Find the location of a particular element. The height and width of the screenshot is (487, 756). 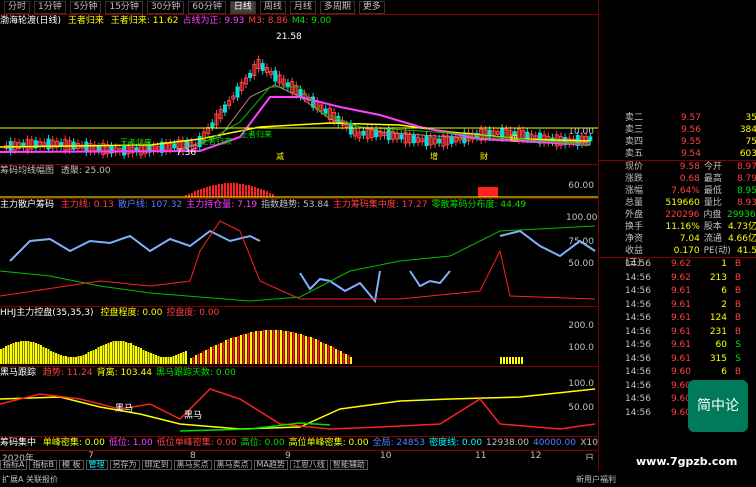

tick-row: 14:56 9.61 2 B is located at coordinates (683, 304).